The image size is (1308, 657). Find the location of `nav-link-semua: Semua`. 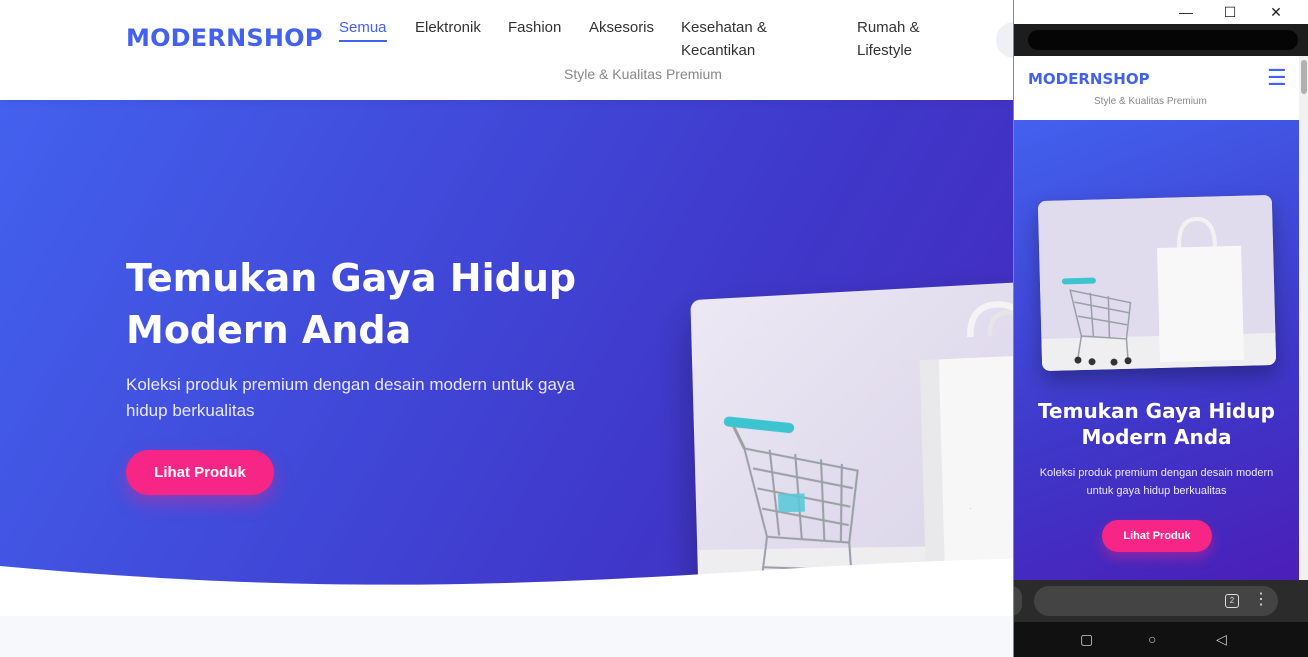

nav-link-semua: Semua is located at coordinates (363, 29).